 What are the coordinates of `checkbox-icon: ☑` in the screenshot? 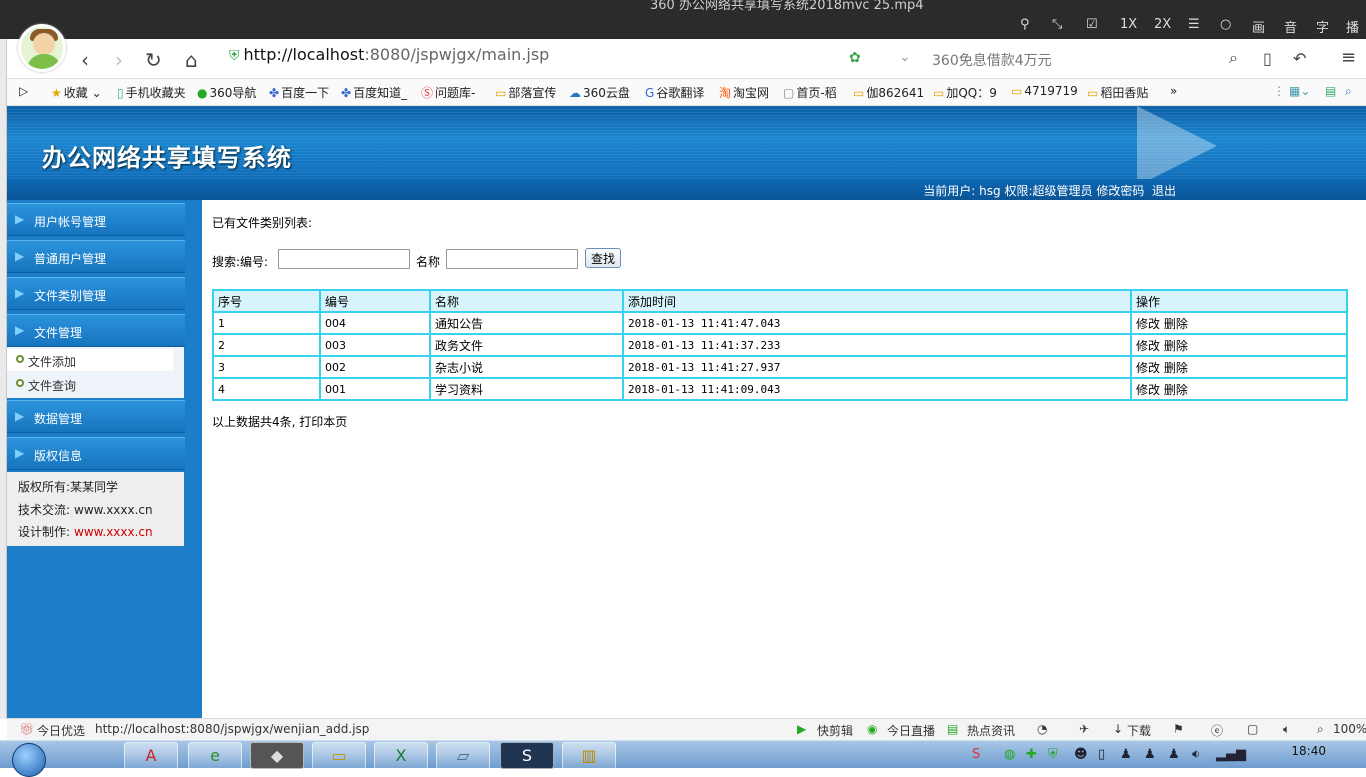 It's located at (1092, 24).